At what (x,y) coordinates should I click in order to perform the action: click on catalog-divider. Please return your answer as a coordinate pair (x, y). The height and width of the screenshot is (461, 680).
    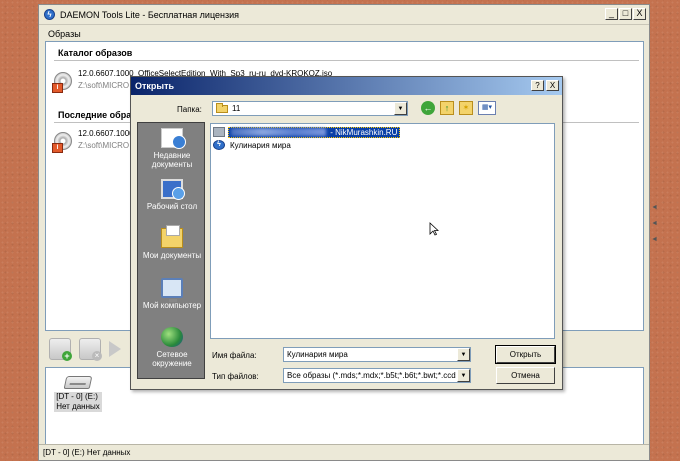
    Looking at the image, I should click on (346, 60).